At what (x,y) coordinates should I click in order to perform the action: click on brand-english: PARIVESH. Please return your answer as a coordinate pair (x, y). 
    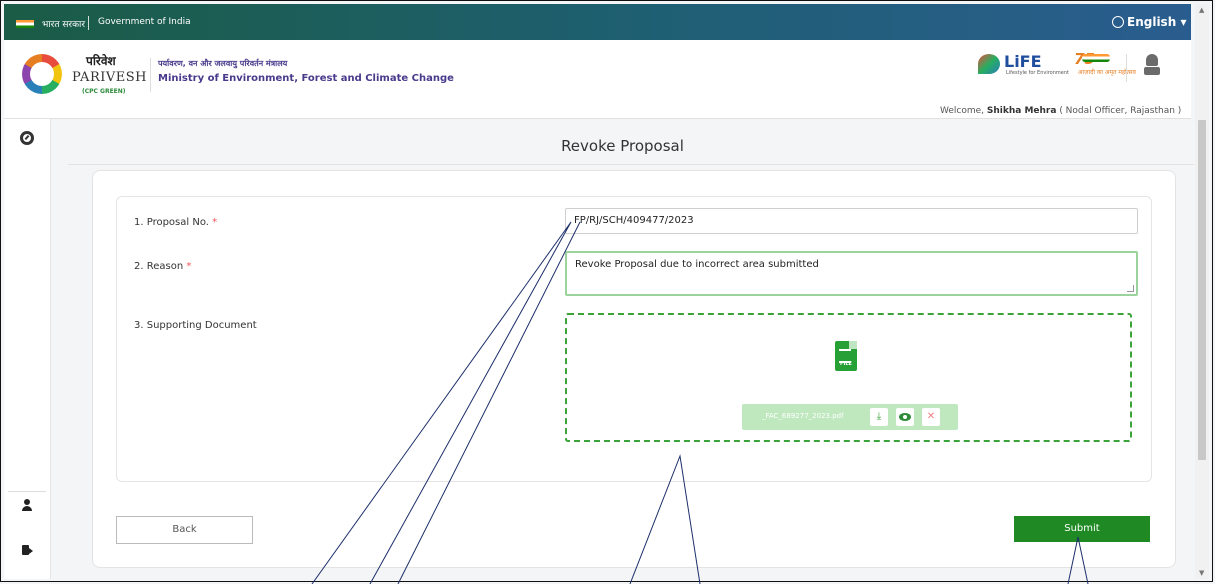
    Looking at the image, I should click on (109, 77).